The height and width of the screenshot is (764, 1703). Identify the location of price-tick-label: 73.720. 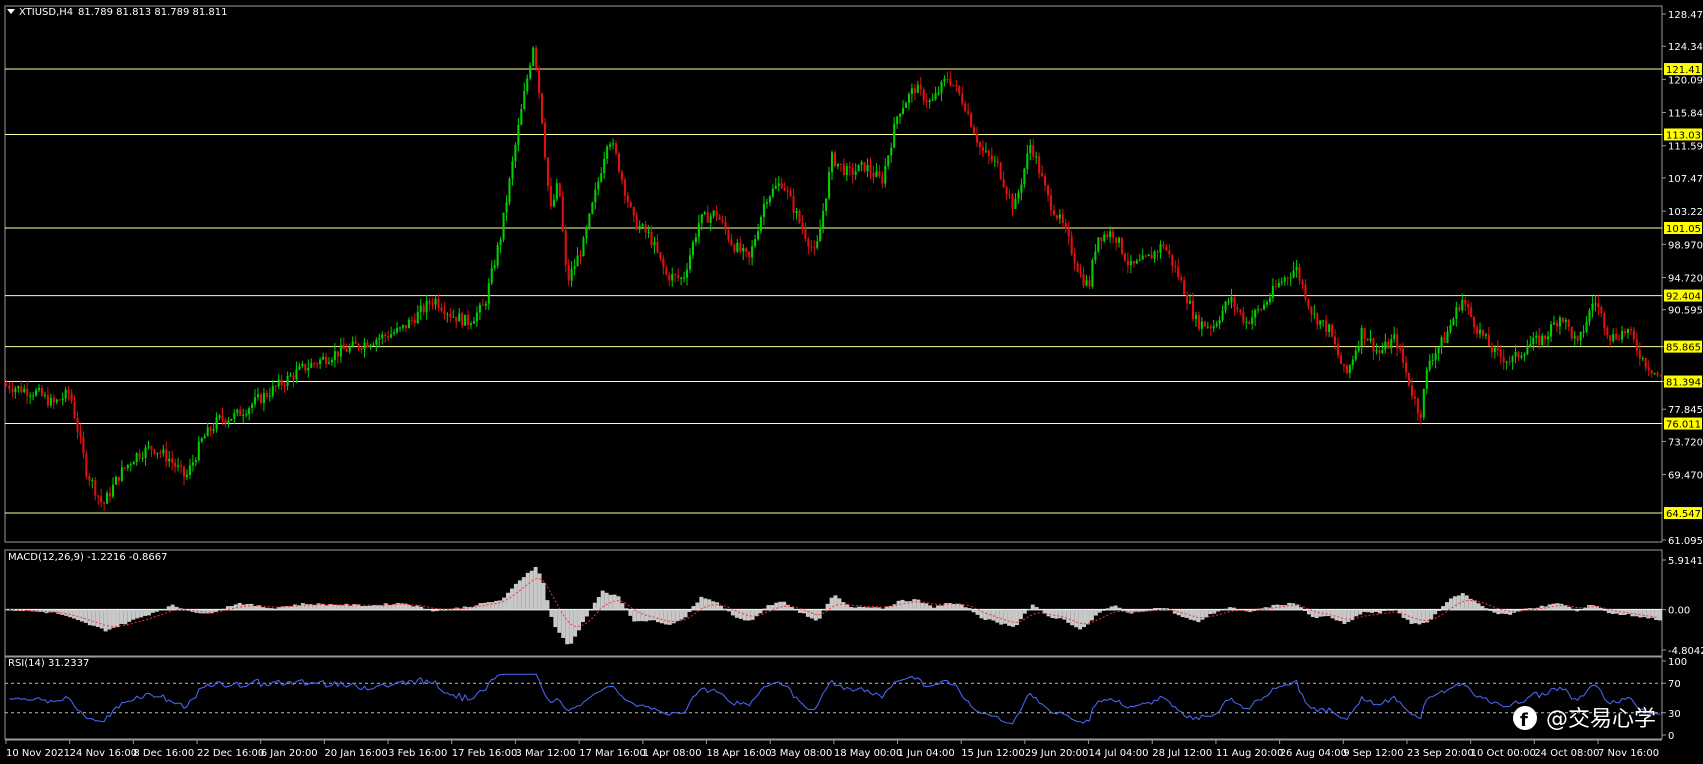
(1685, 442).